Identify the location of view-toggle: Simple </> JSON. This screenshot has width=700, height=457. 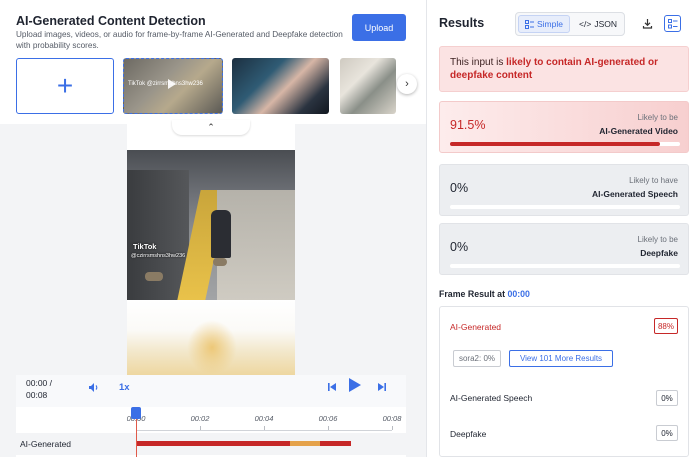
(570, 24).